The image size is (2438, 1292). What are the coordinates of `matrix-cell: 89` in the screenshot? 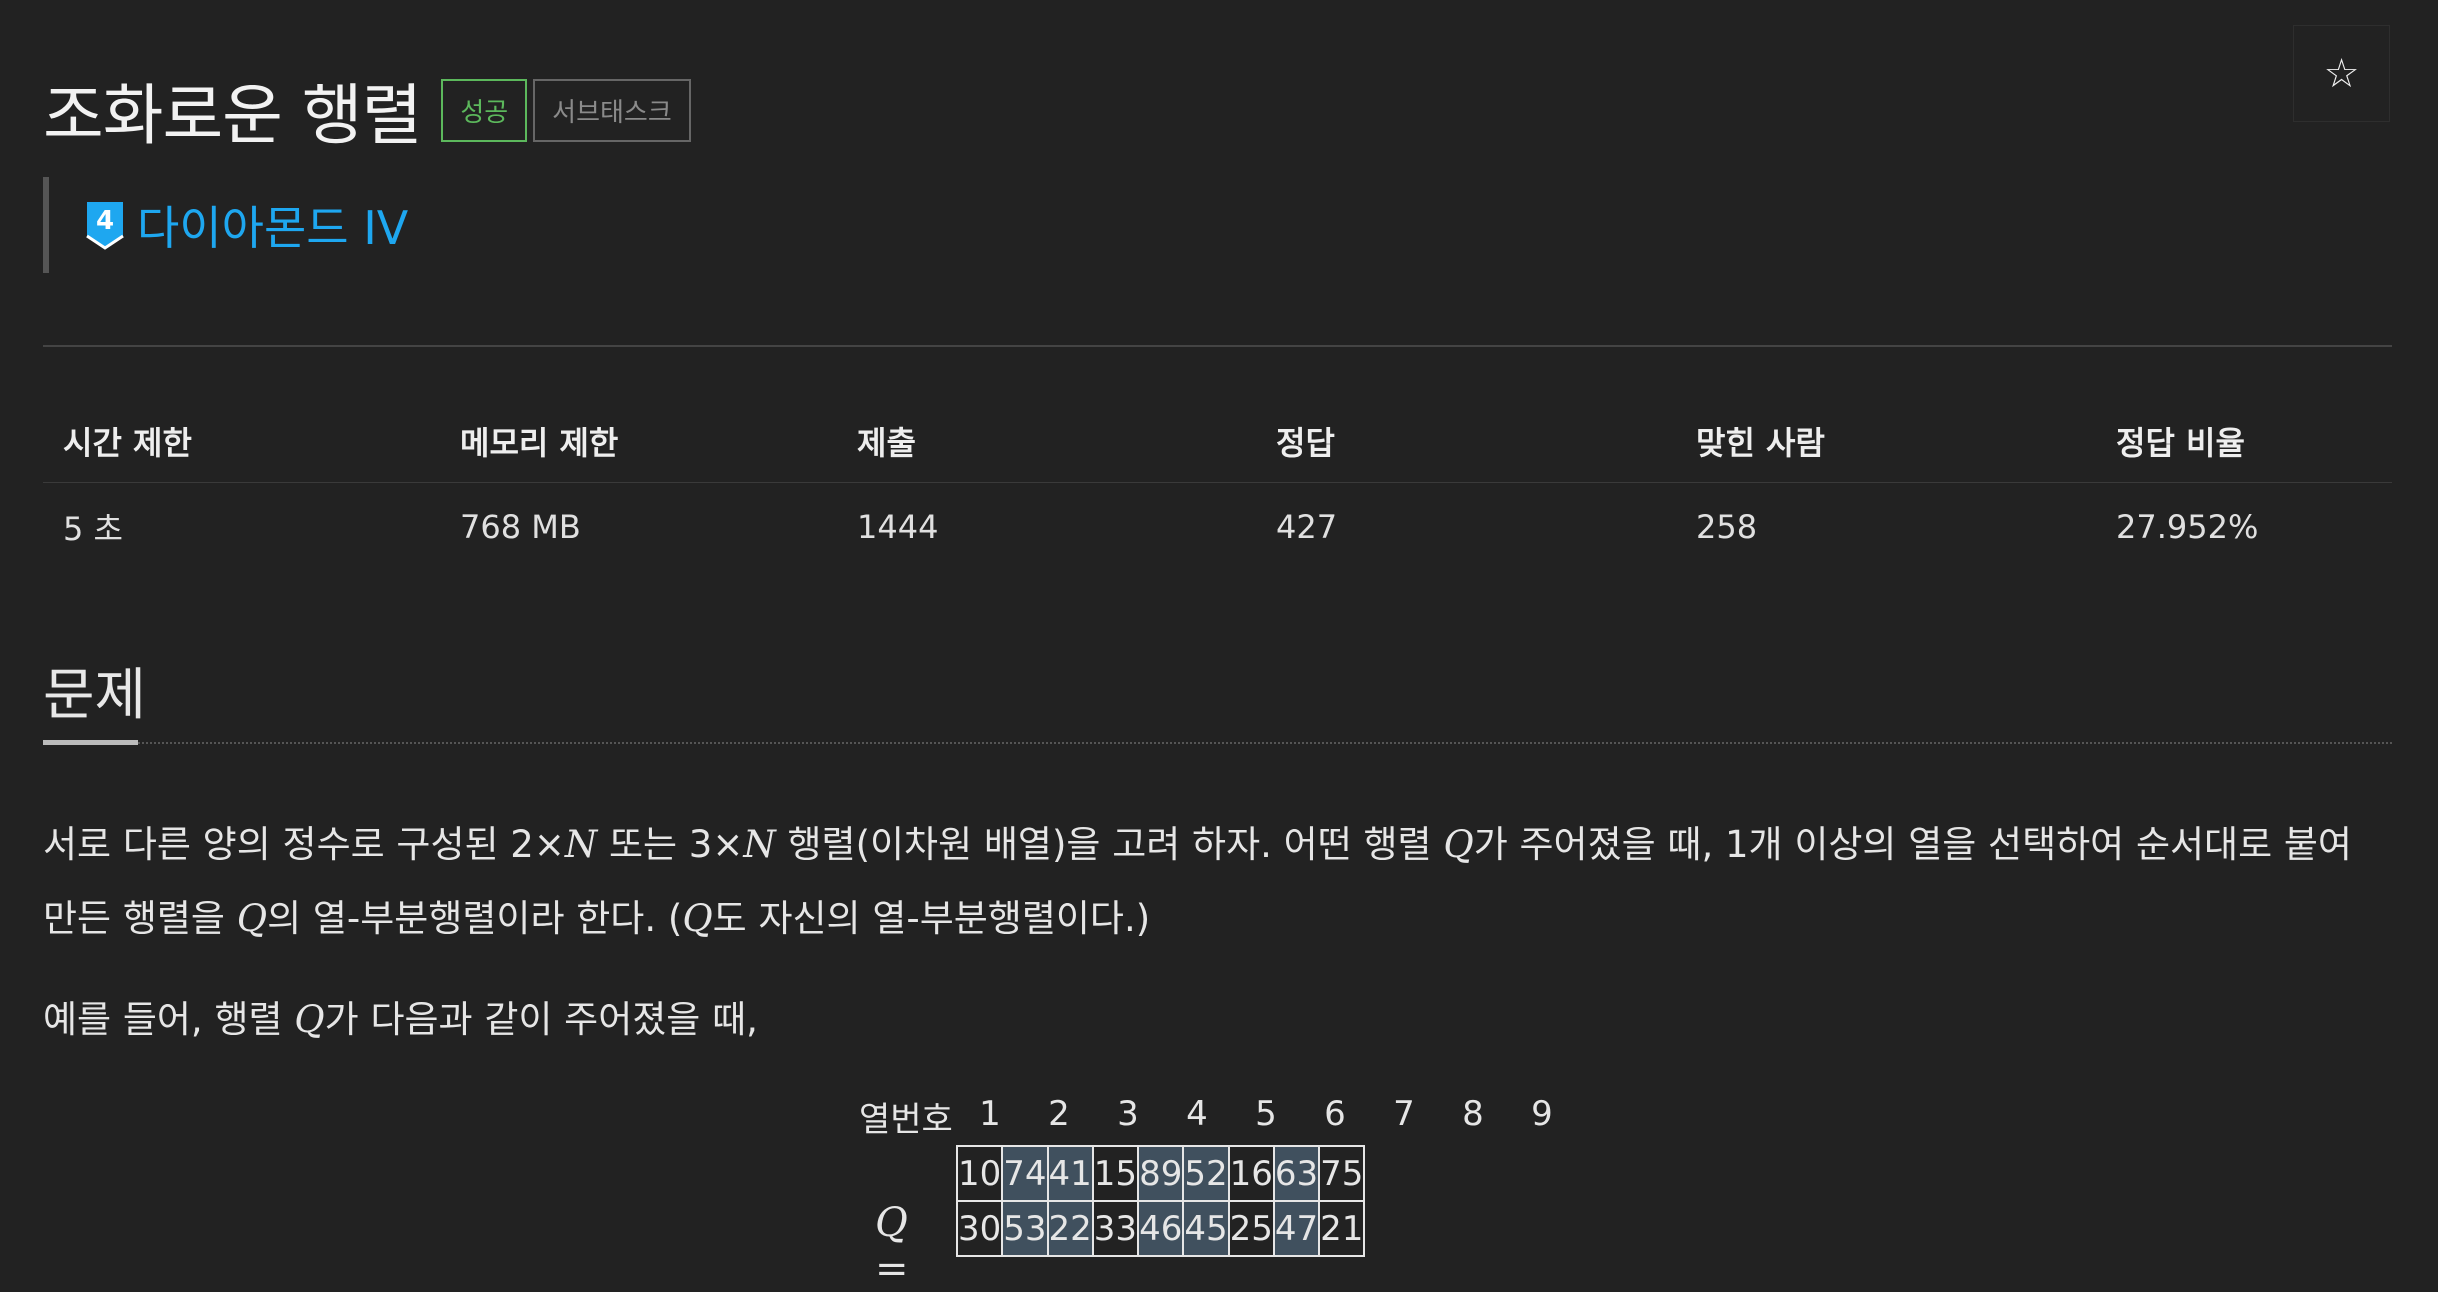 It's located at (1161, 1173).